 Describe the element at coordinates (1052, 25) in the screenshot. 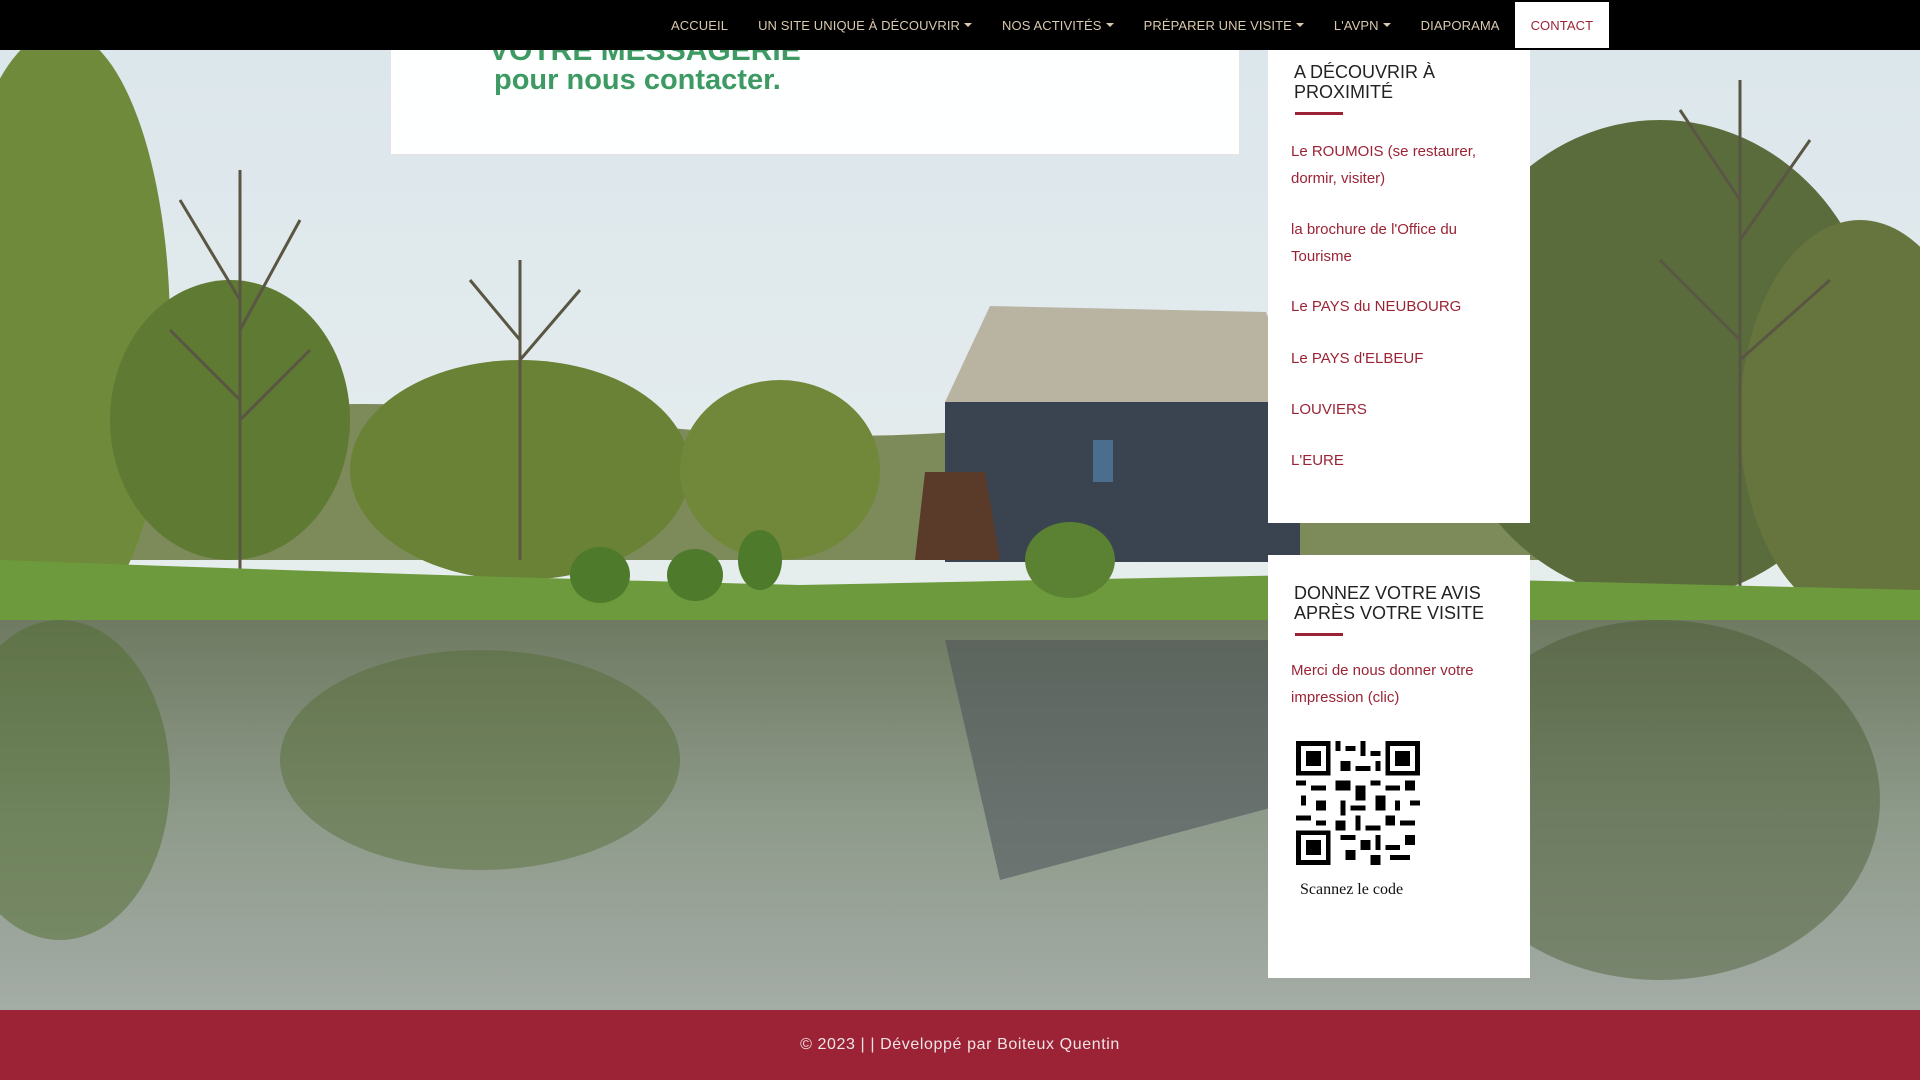

I see `nav-label: NOS ACTIVITÉS` at that location.